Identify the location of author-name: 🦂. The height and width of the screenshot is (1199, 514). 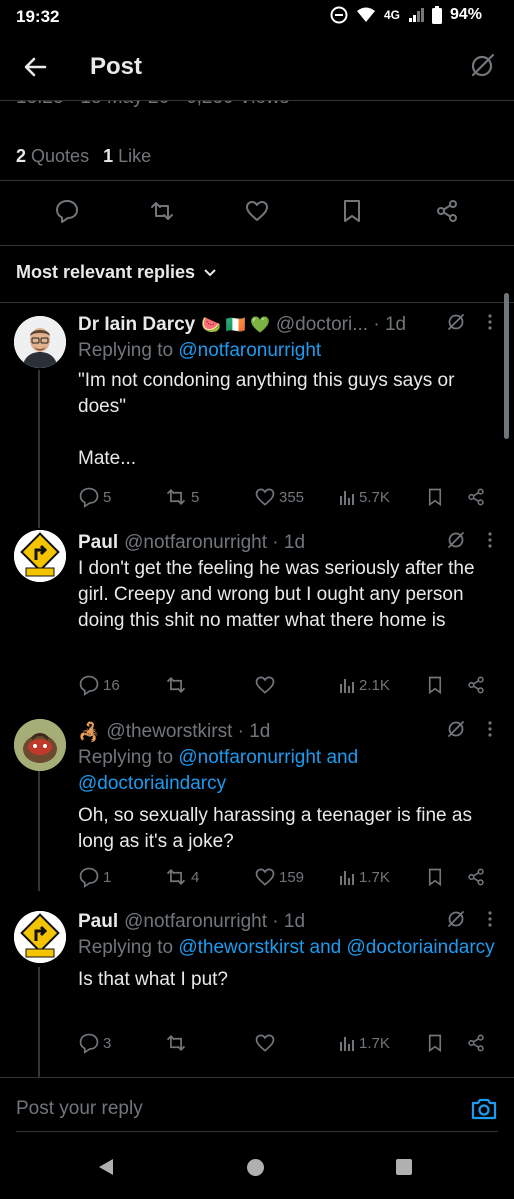
(89, 732).